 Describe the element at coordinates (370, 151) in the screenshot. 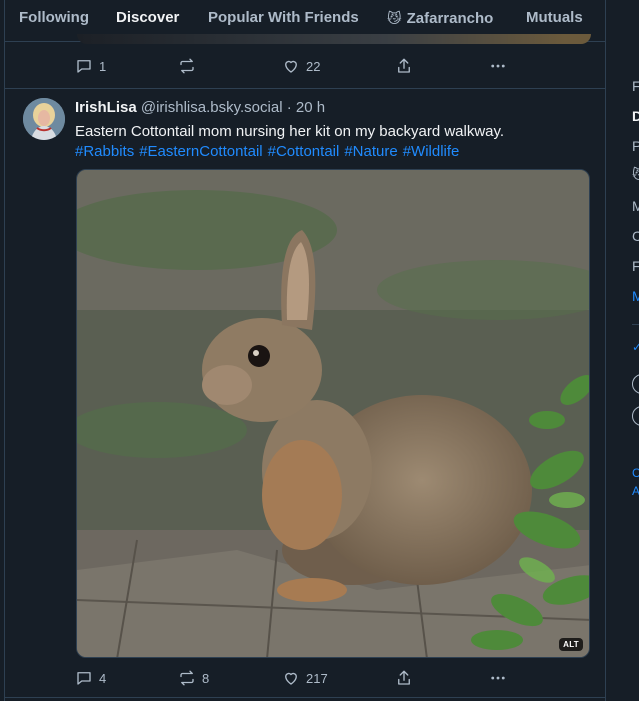

I see `hashtag-link: #Nature` at that location.